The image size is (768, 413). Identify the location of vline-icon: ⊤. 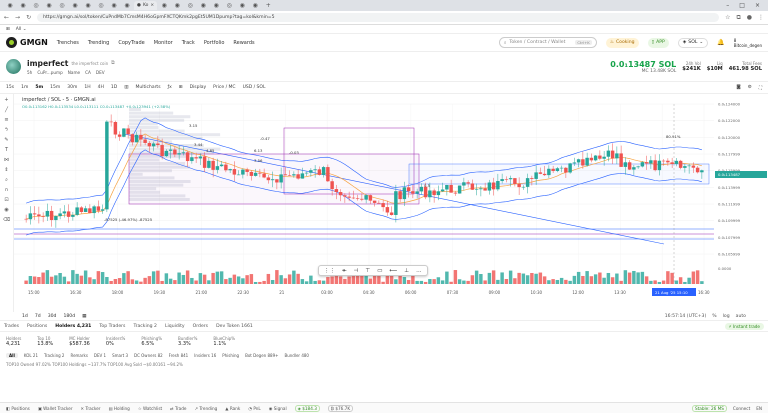
(367, 271).